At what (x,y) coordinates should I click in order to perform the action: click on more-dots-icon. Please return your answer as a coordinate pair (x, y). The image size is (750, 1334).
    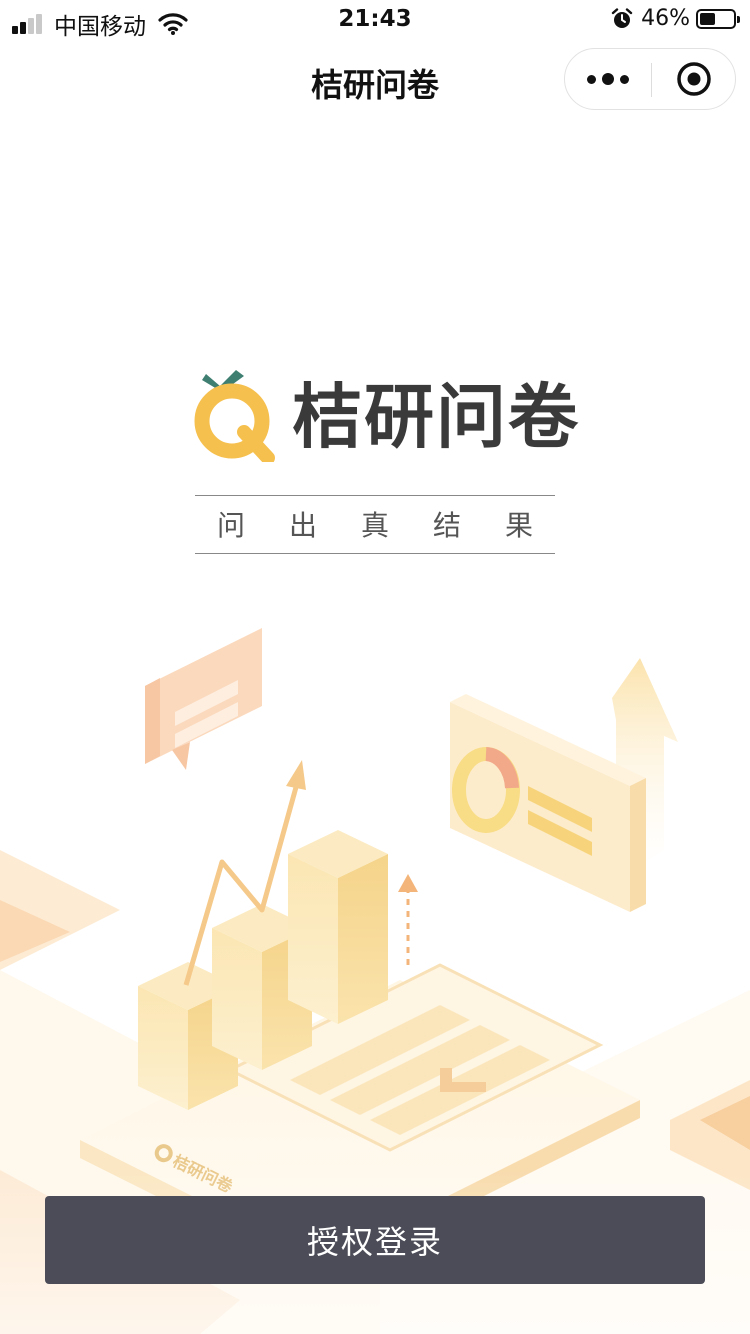
    Looking at the image, I should click on (608, 79).